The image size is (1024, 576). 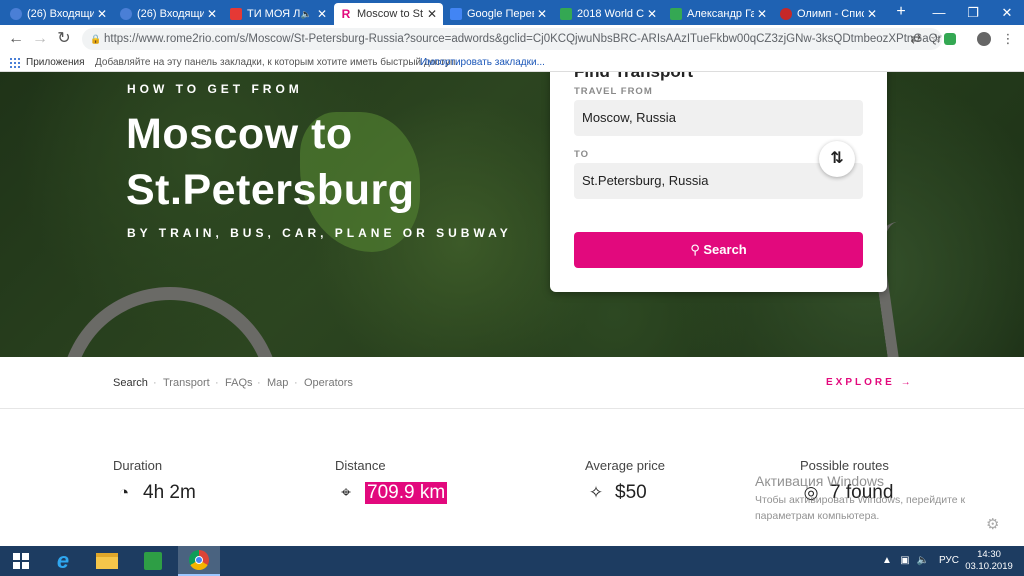 What do you see at coordinates (16, 39) in the screenshot?
I see `back-arrow-icon: ←` at bounding box center [16, 39].